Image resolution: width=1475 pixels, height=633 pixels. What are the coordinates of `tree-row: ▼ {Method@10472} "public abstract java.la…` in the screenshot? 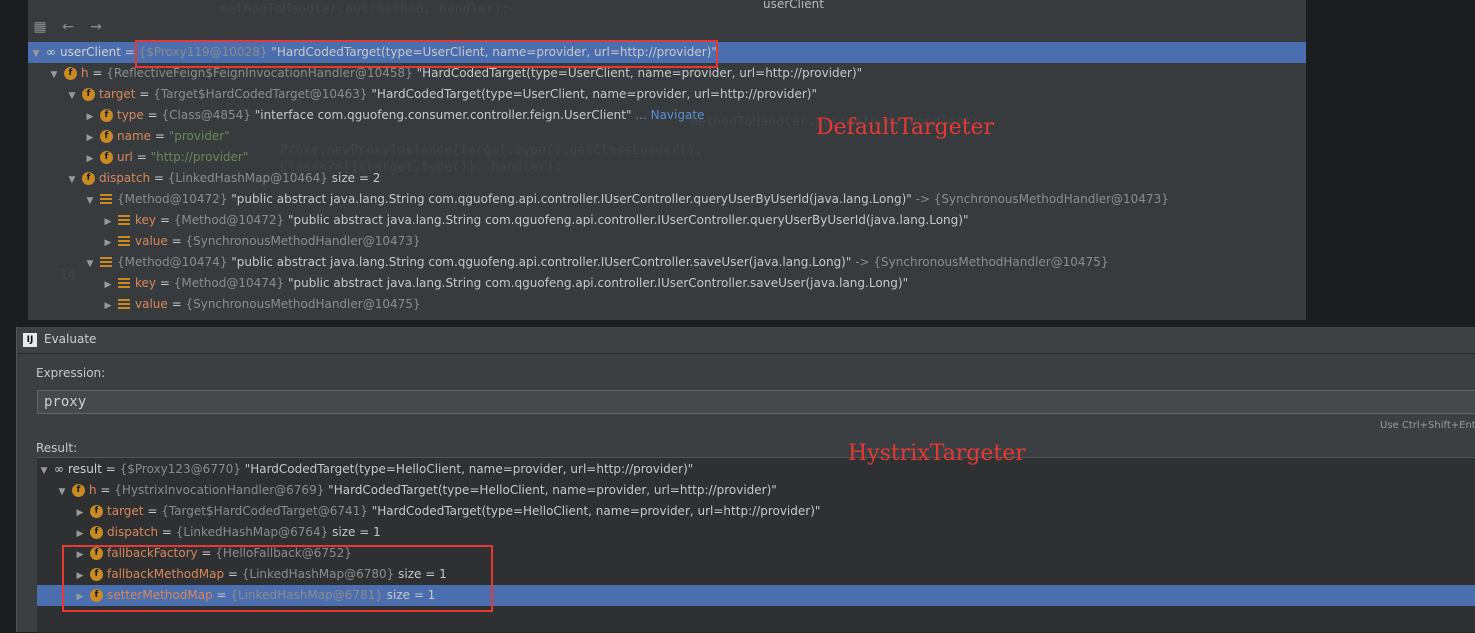 It's located at (667, 199).